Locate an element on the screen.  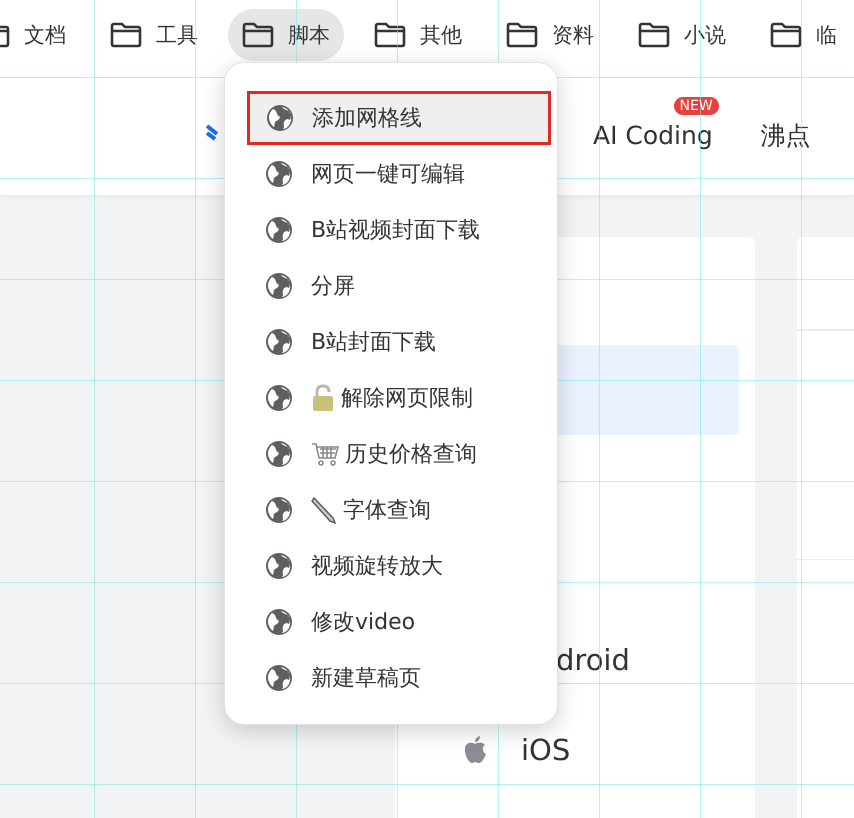
bookmark-folder: 工具 is located at coordinates (154, 35).